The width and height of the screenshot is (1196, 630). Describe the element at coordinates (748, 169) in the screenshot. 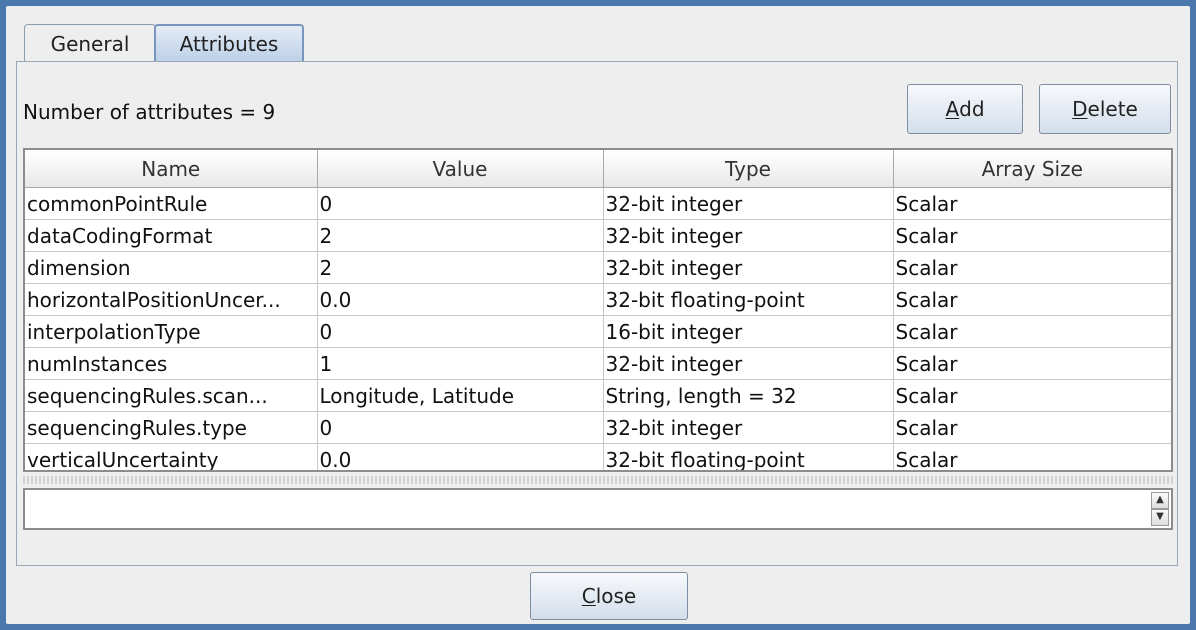

I see `column-header-type: Type` at that location.